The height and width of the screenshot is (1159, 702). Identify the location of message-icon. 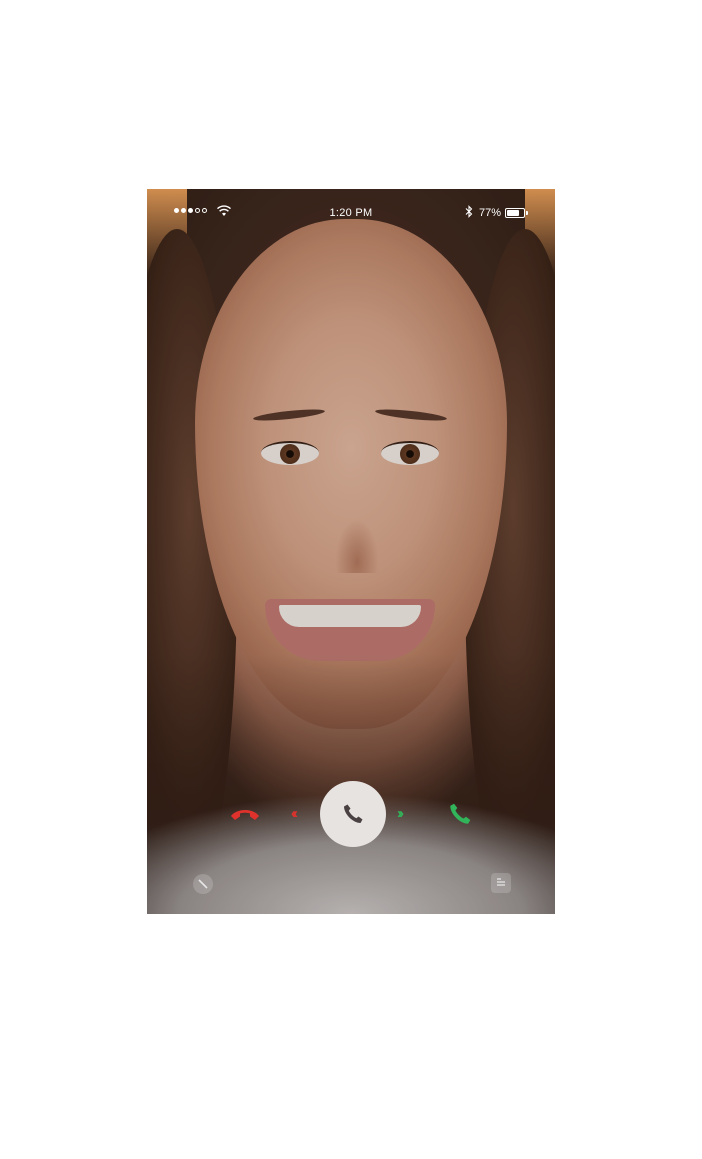
(501, 882).